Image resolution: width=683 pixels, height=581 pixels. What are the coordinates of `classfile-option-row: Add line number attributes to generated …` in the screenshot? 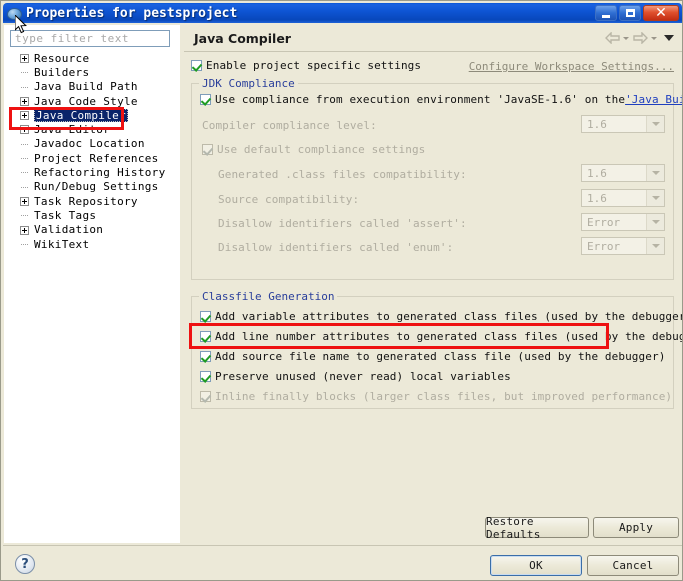 It's located at (441, 336).